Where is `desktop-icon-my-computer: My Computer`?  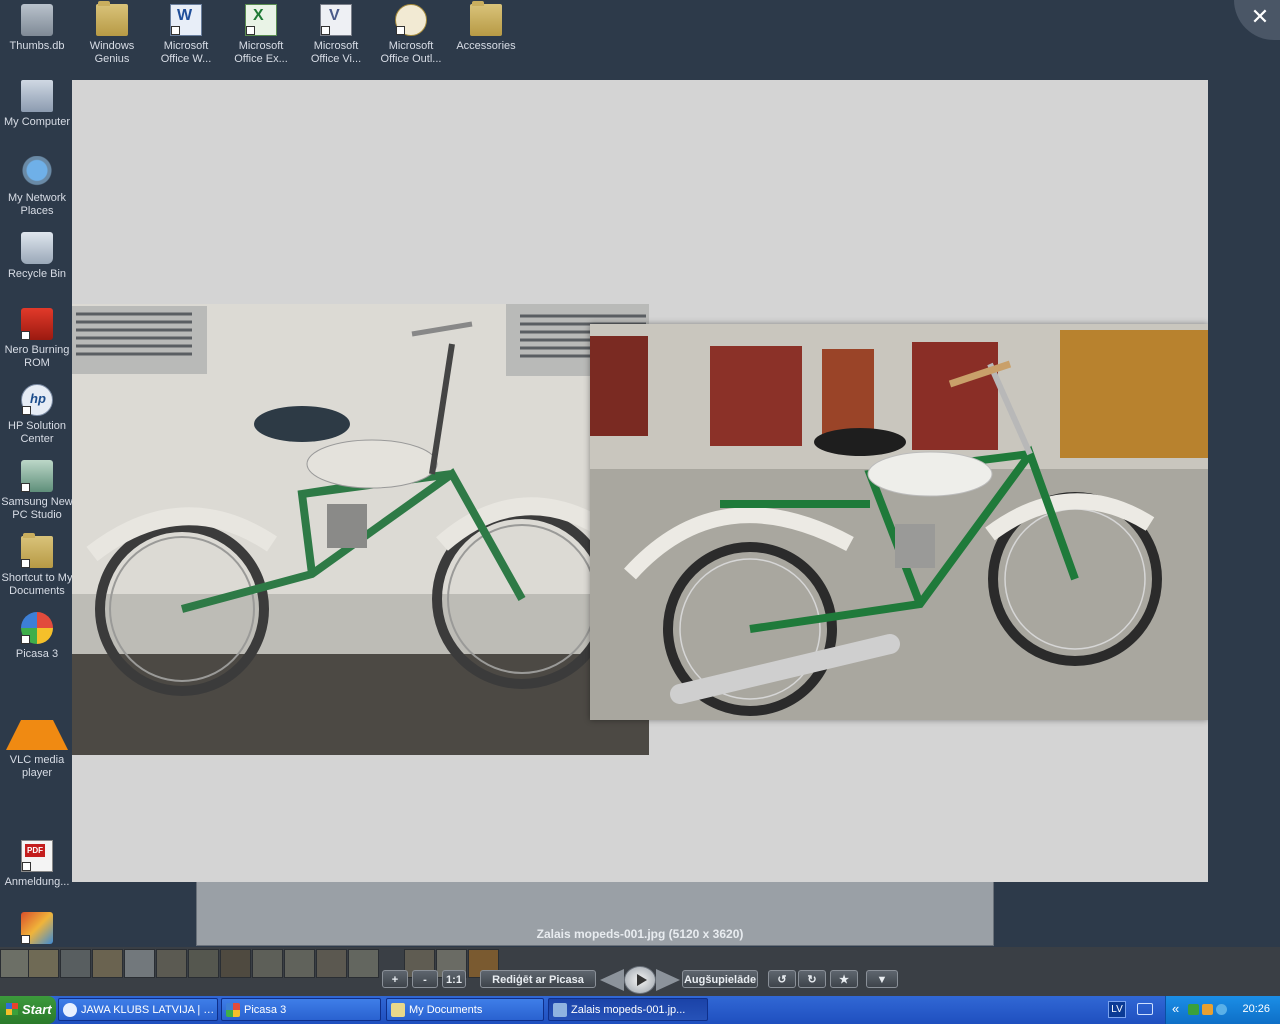
desktop-icon-my-computer: My Computer is located at coordinates (37, 104).